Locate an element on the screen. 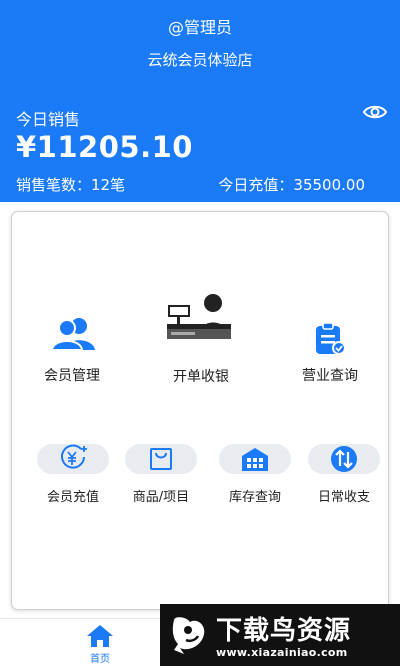 The width and height of the screenshot is (400, 667). shopping-bag-icon is located at coordinates (161, 459).